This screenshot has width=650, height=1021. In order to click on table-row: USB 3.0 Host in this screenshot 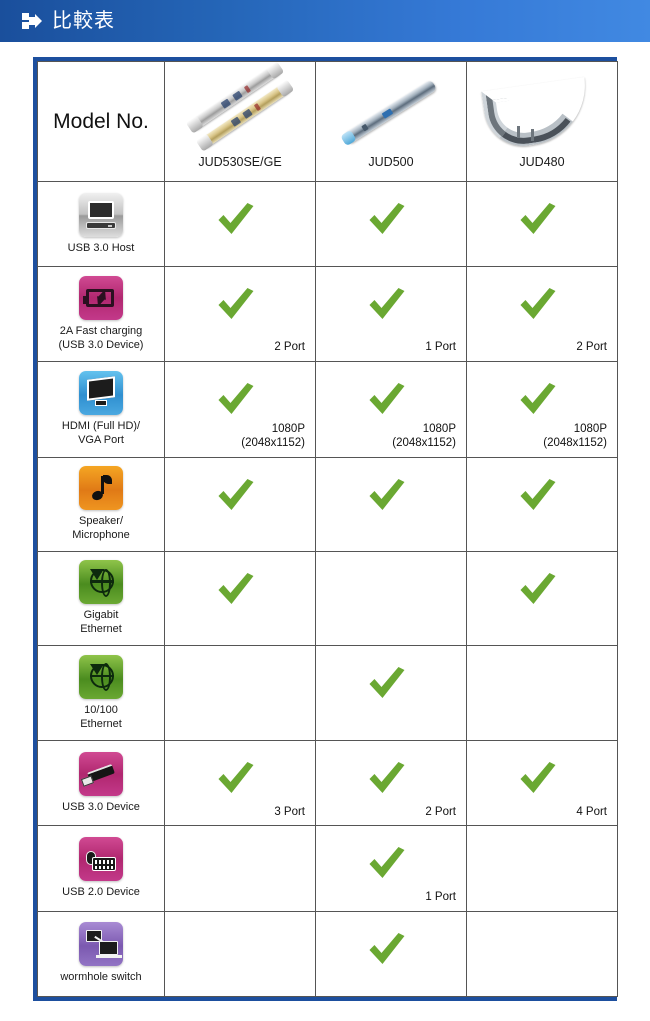, I will do `click(327, 224)`.